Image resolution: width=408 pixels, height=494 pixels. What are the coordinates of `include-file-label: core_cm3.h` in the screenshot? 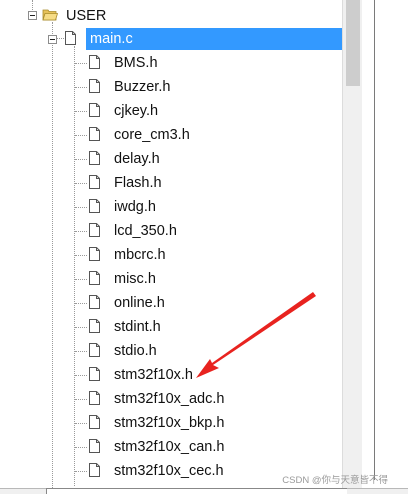 It's located at (152, 135).